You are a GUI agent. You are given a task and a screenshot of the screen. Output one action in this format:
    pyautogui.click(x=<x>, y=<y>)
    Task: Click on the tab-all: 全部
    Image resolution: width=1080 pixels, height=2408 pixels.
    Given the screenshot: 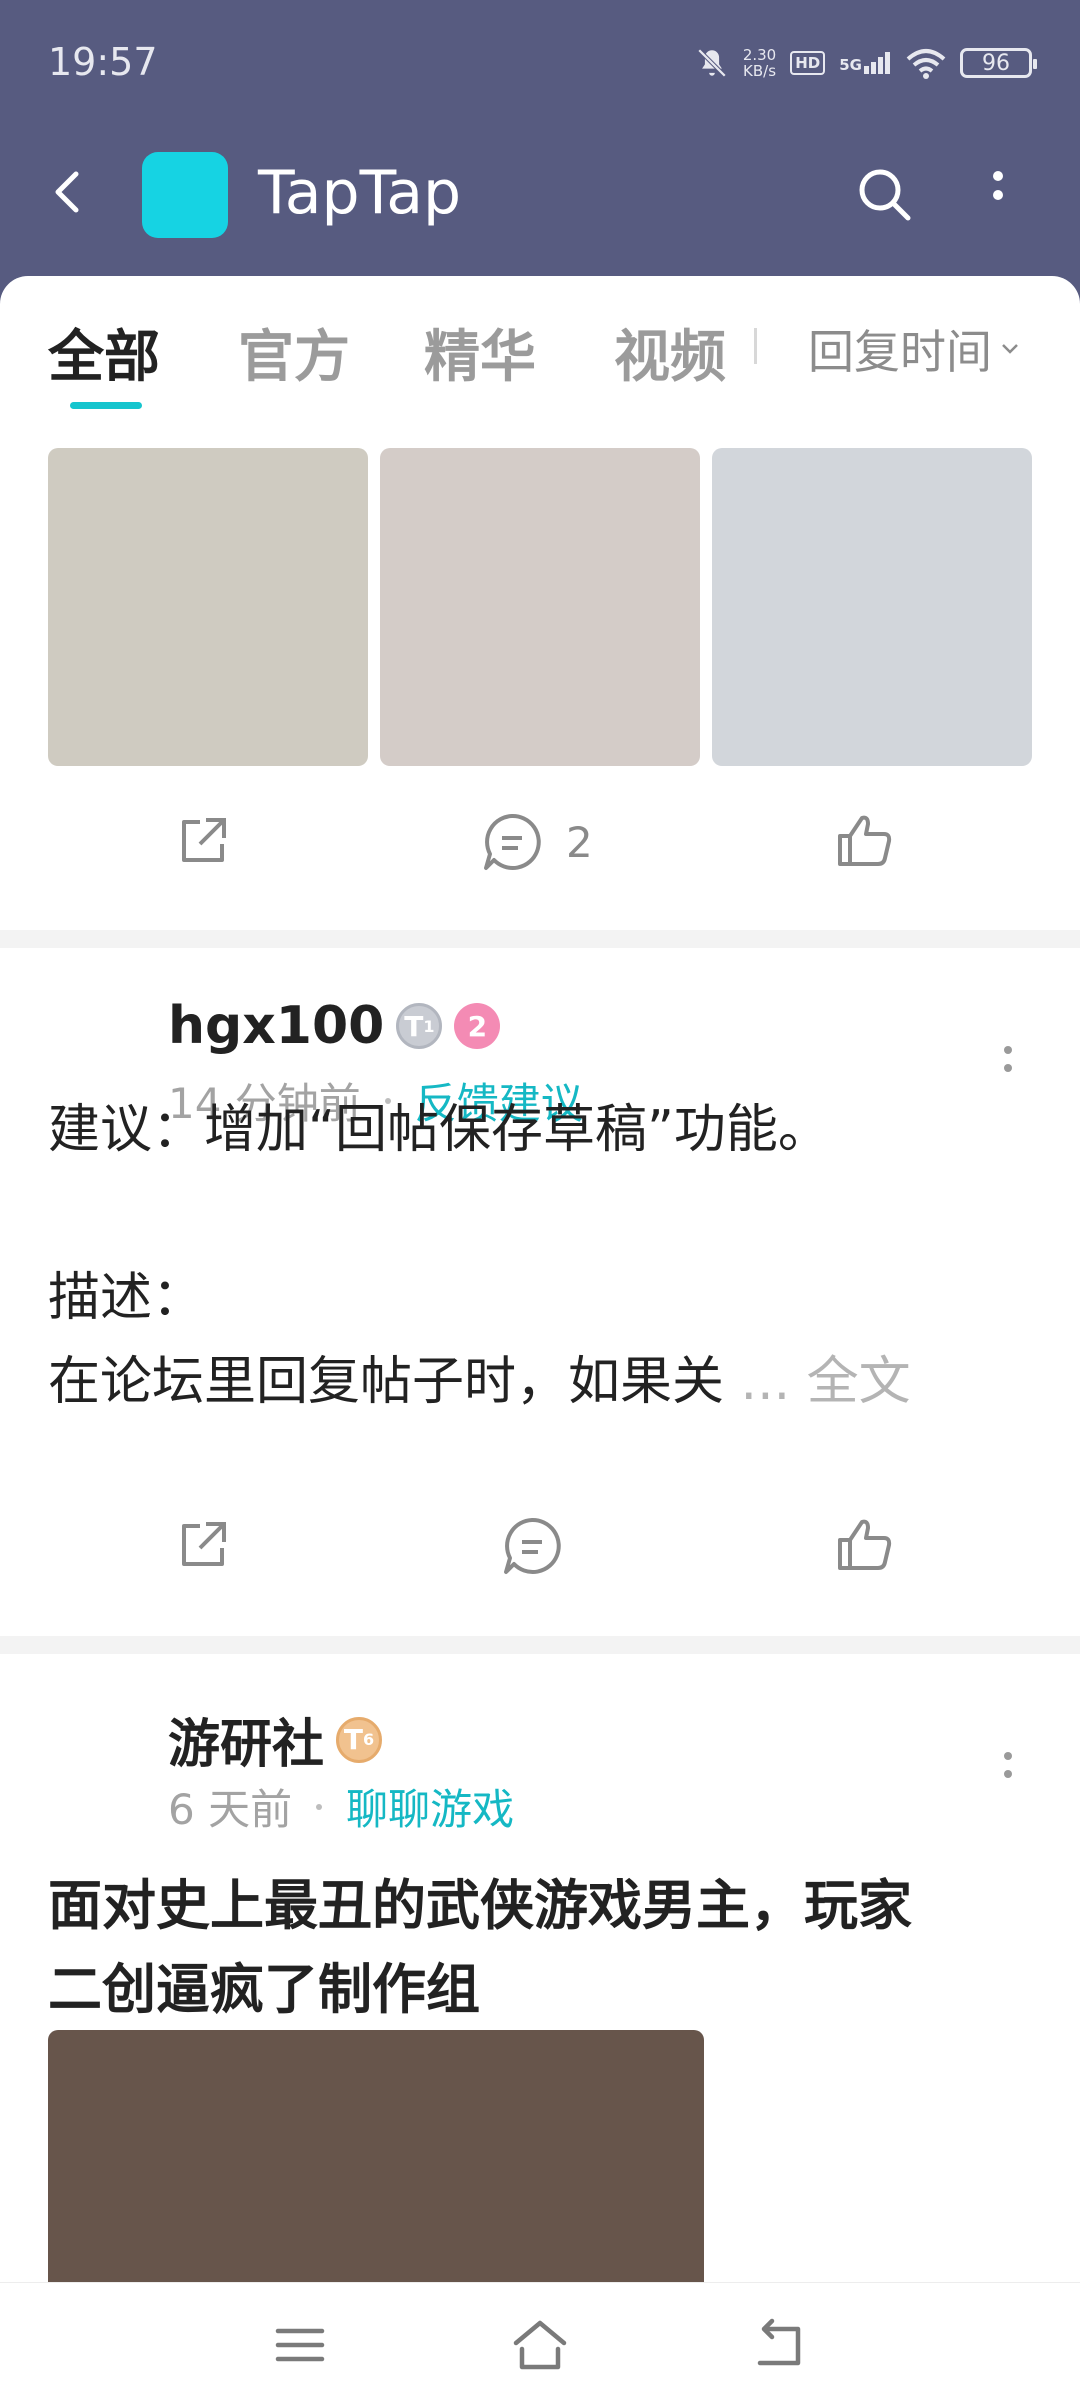 What is the action you would take?
    pyautogui.click(x=104, y=352)
    